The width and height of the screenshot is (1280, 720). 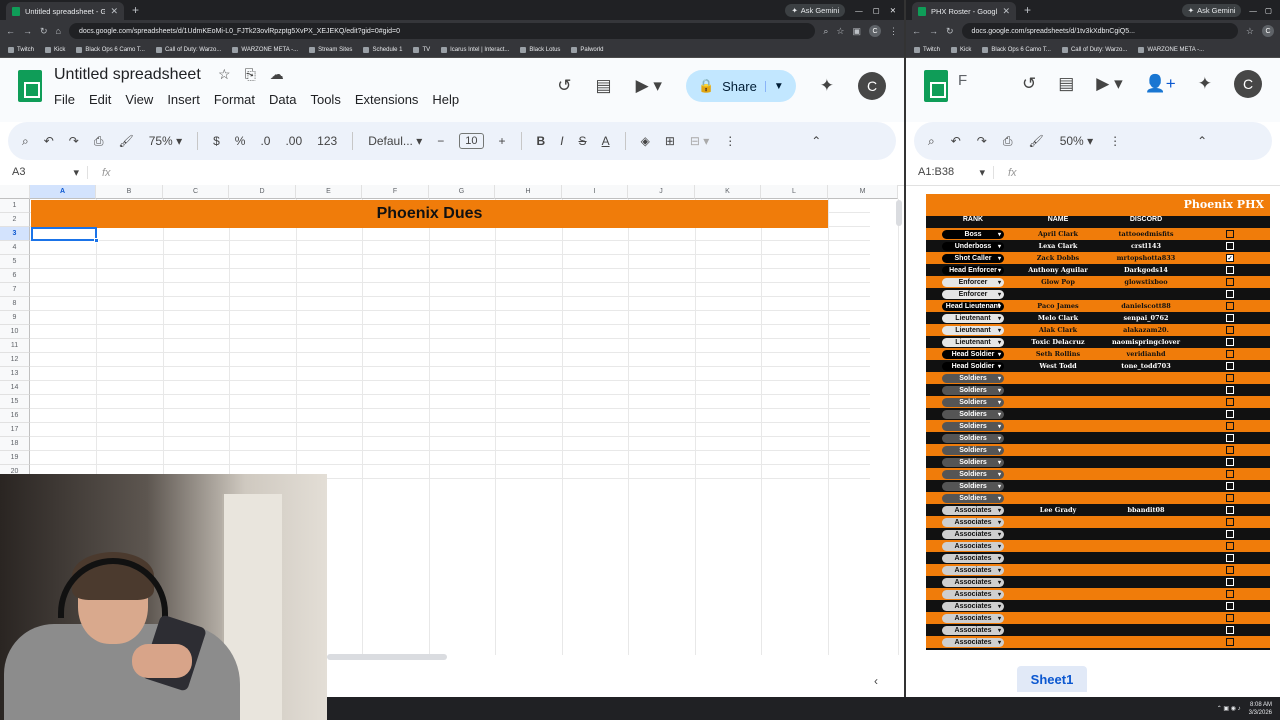 I want to click on font-size-field: 10, so click(x=471, y=141).